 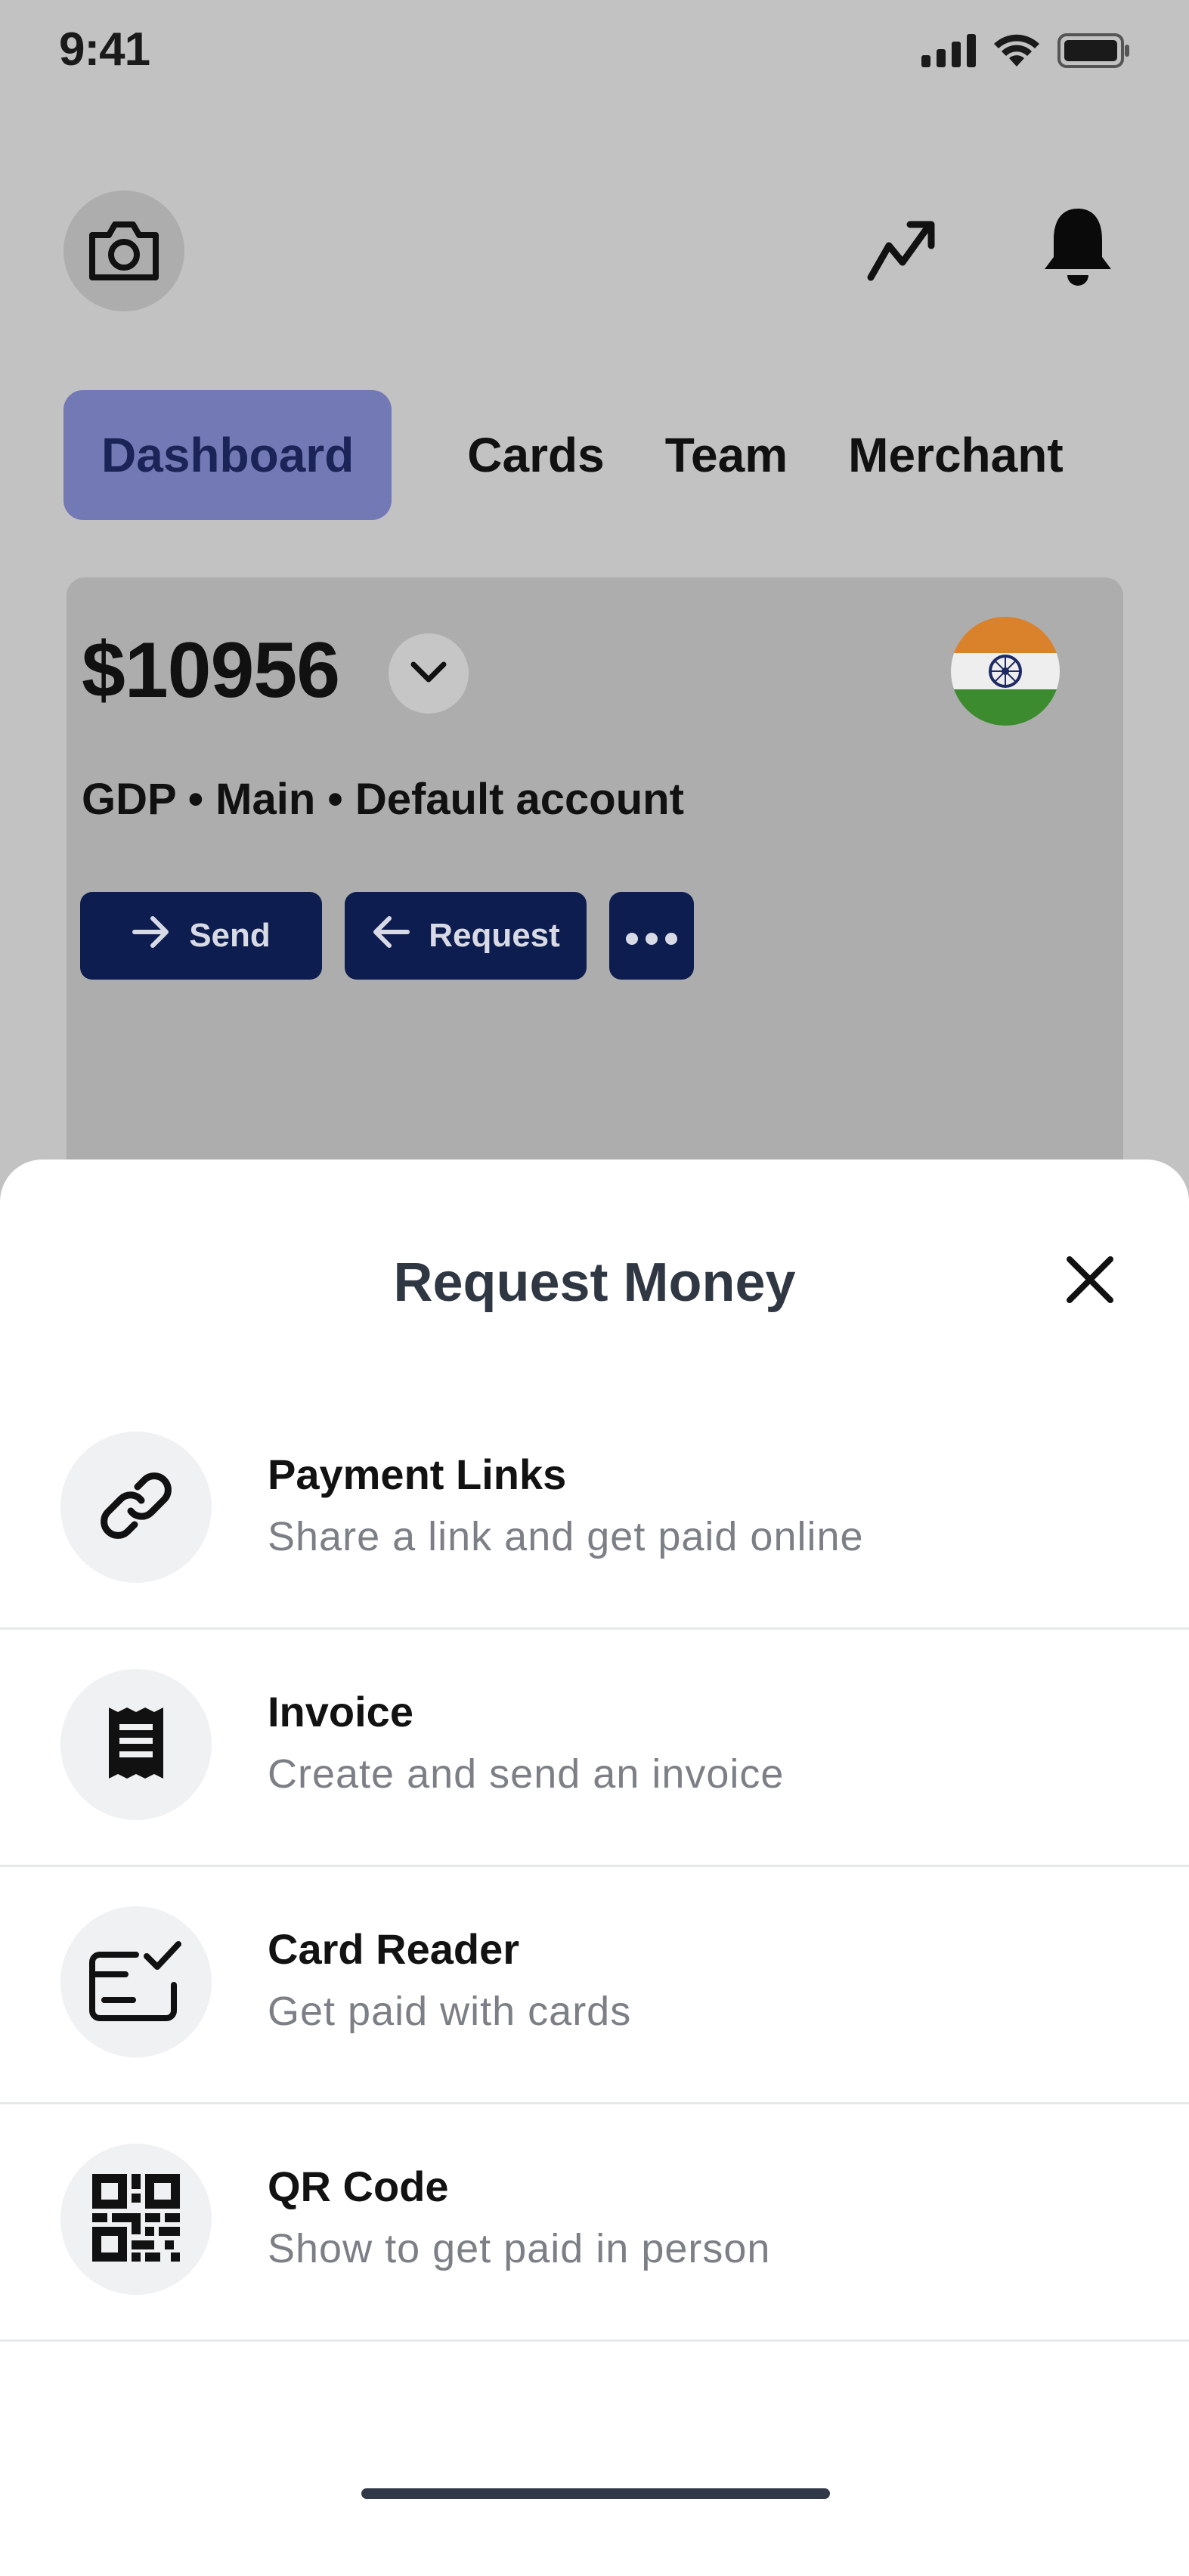 I want to click on list-item-title: Card Reader, so click(x=394, y=1949).